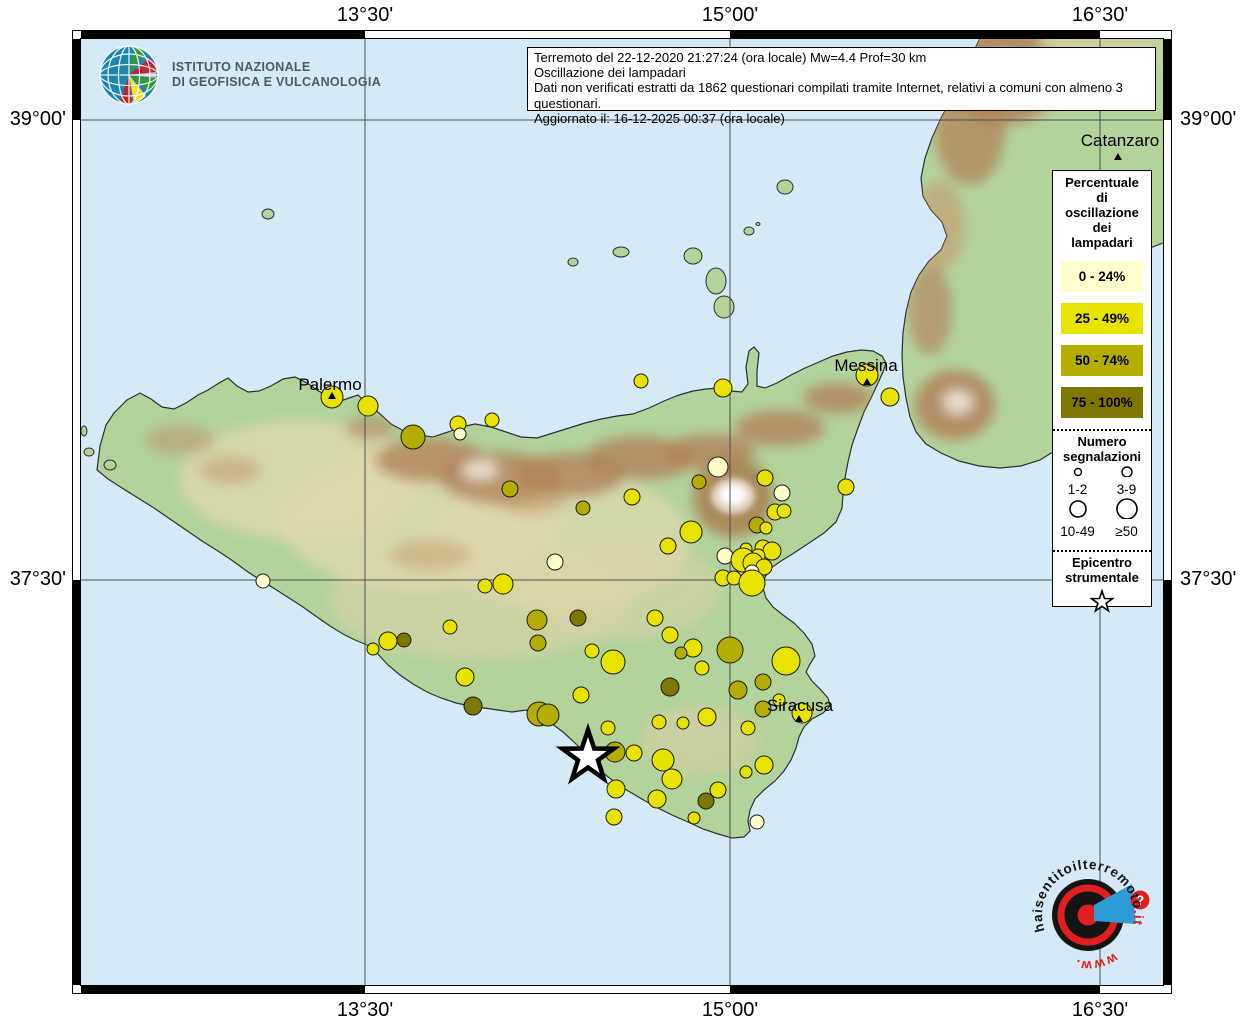  I want to click on ingv-globe-icon, so click(129, 75).